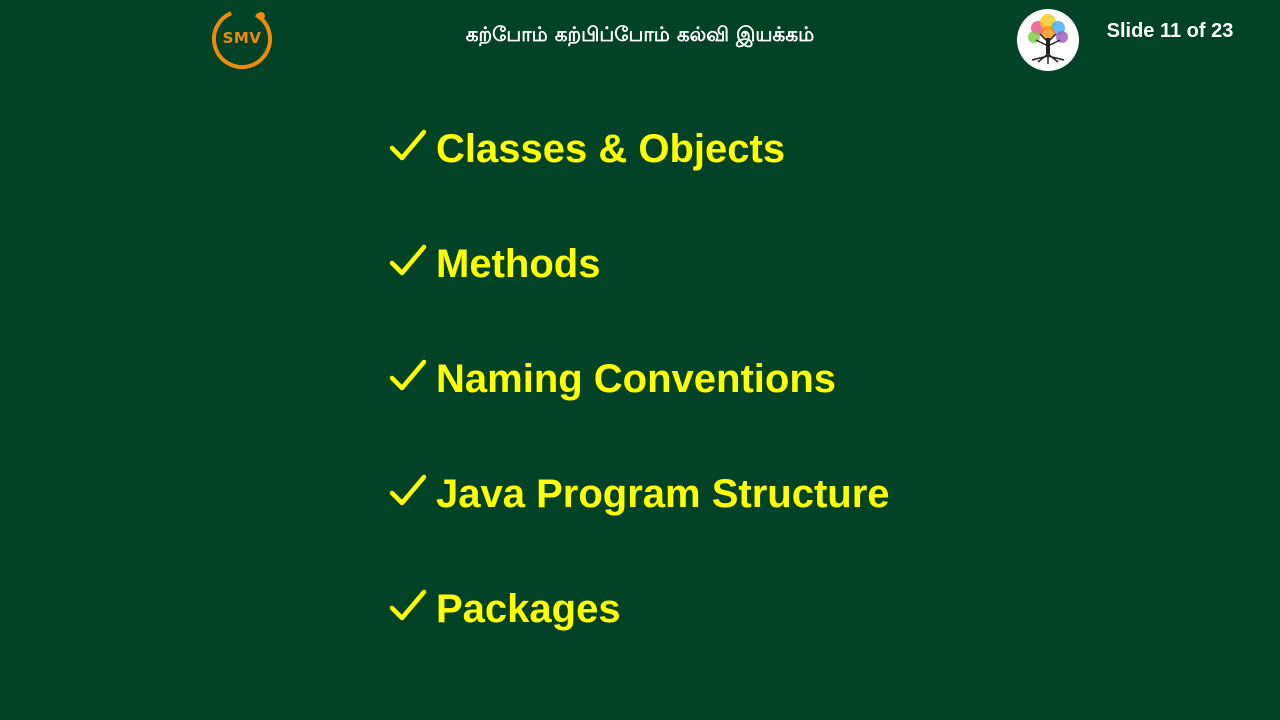  What do you see at coordinates (639, 290) in the screenshot?
I see `bullet-item: Methods` at bounding box center [639, 290].